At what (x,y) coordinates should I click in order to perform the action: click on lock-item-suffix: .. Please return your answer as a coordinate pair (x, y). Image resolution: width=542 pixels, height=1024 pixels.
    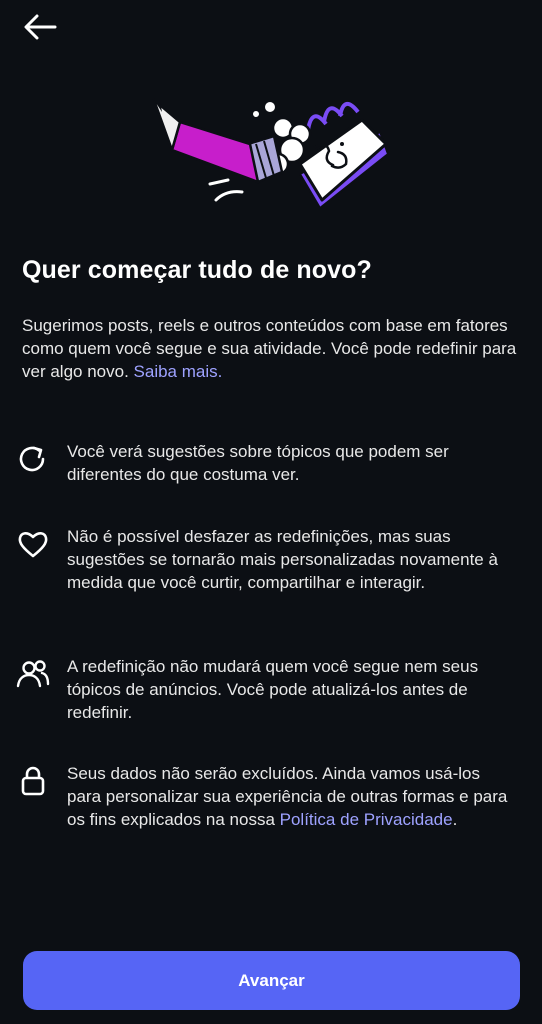
    Looking at the image, I should click on (455, 819).